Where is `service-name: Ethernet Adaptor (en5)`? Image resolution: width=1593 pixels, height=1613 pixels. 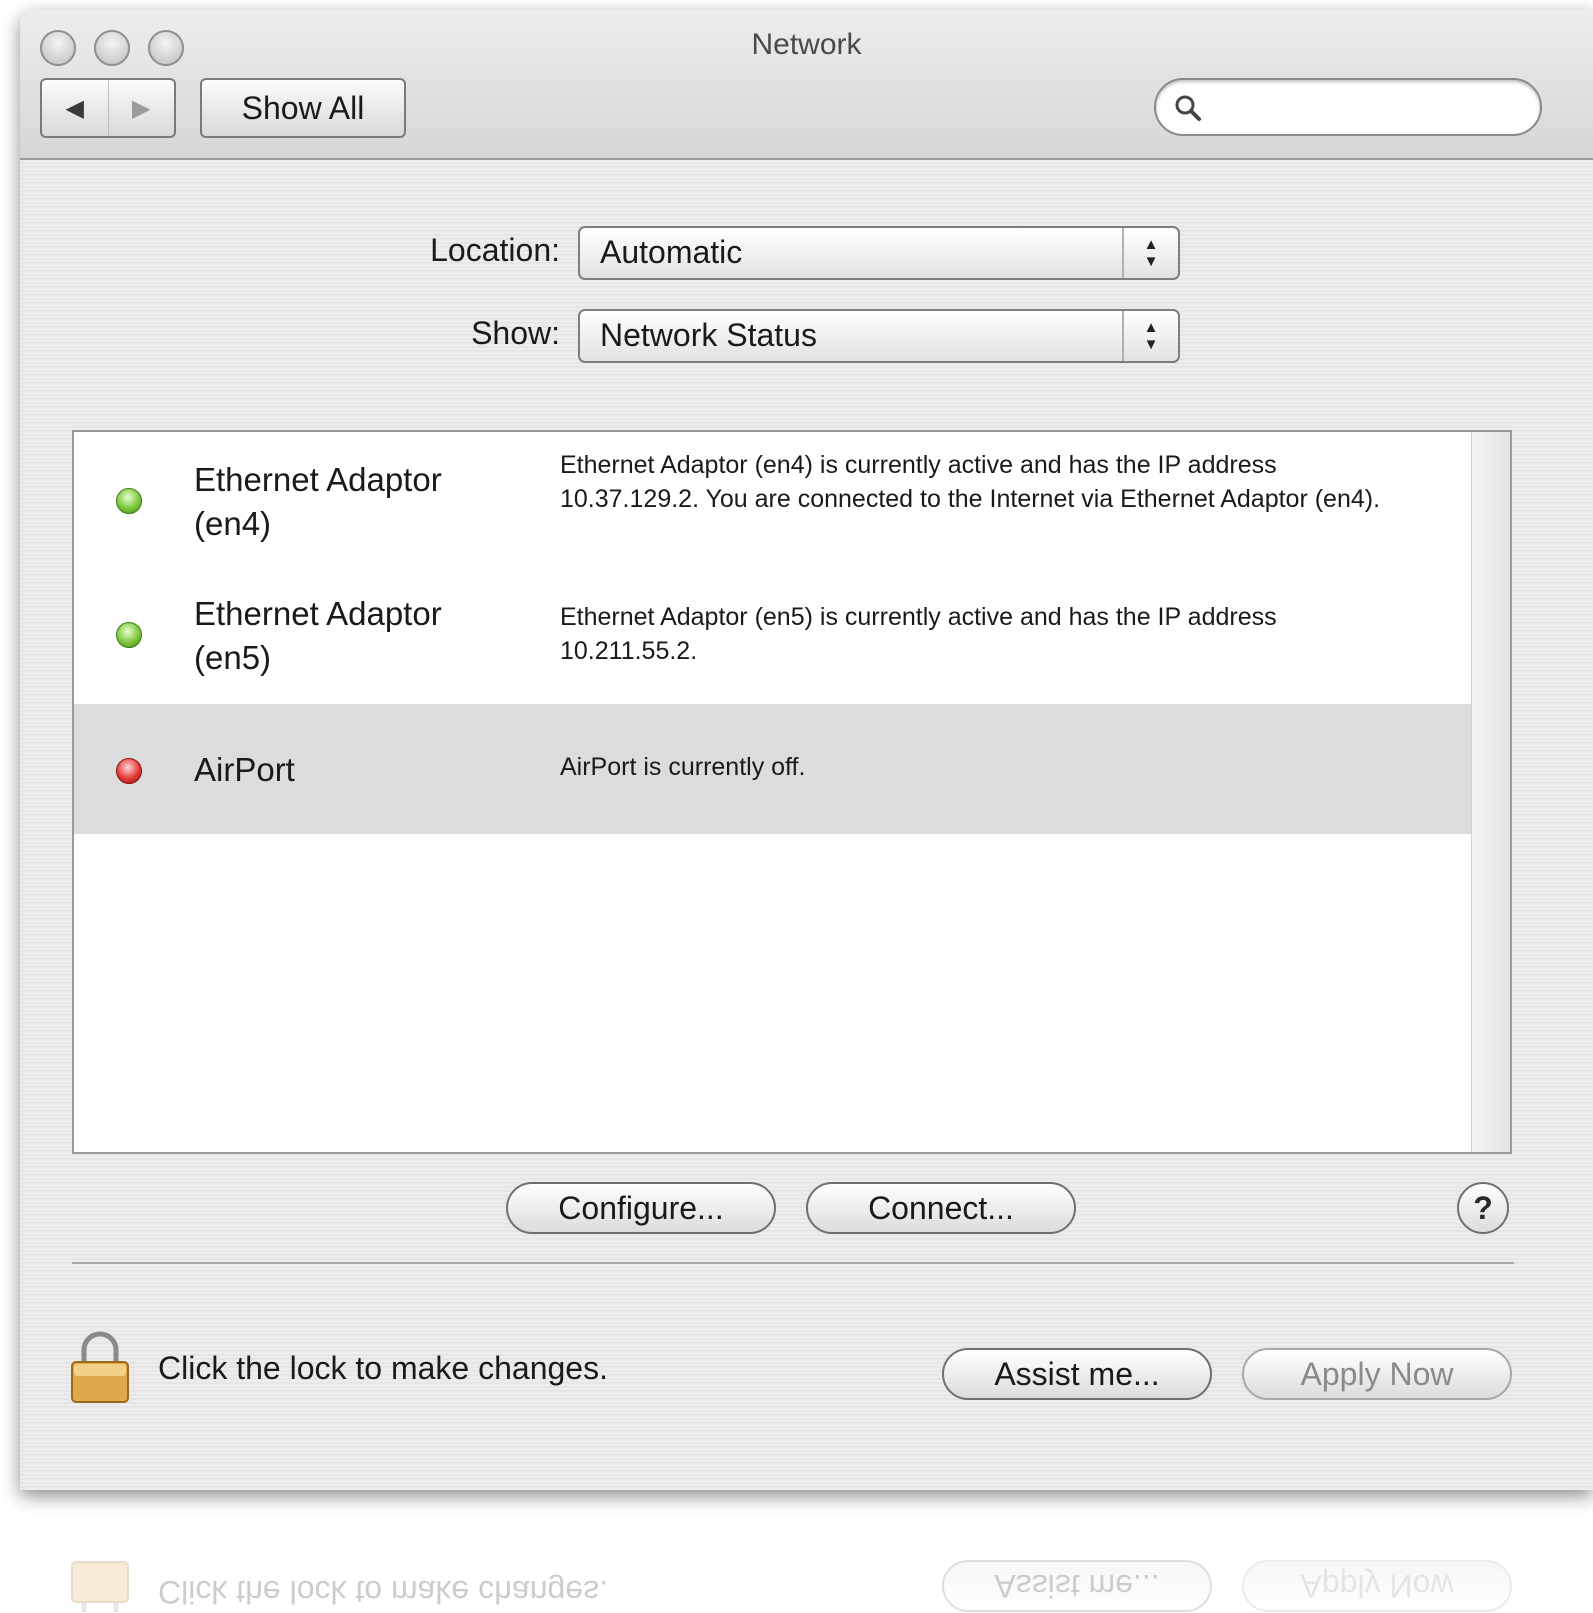
service-name: Ethernet Adaptor (en5) is located at coordinates (318, 635).